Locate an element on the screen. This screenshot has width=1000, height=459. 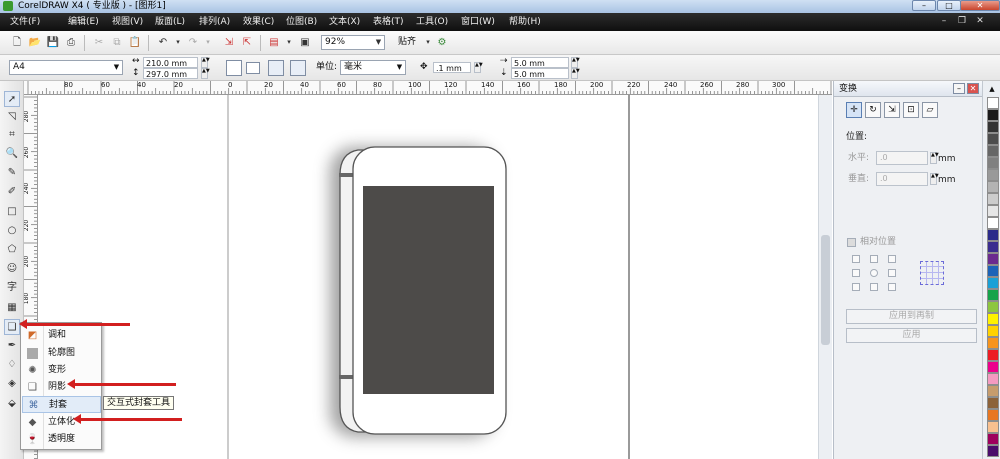
smart-fill-tool-icon: ✐ is located at coordinates (12, 192).